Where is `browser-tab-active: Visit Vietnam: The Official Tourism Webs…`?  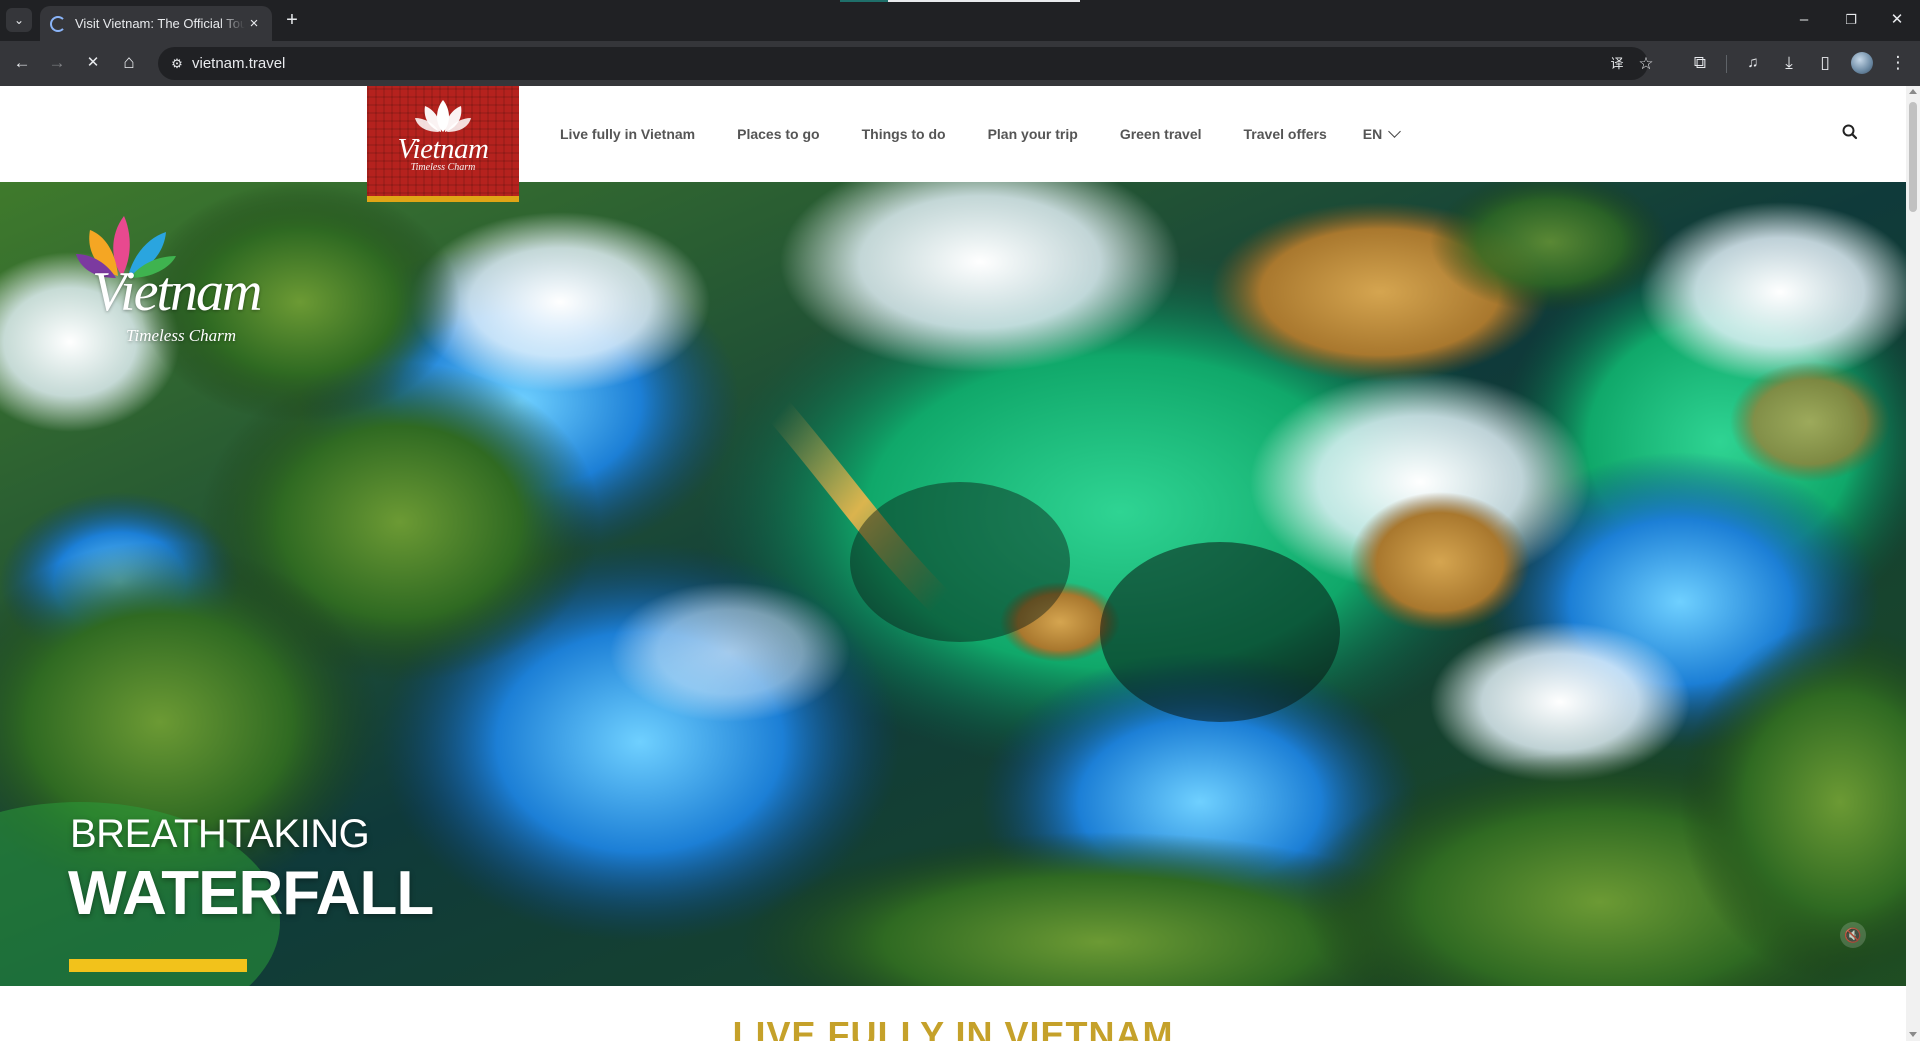 browser-tab-active: Visit Vietnam: The Official Tourism Webs… is located at coordinates (156, 23).